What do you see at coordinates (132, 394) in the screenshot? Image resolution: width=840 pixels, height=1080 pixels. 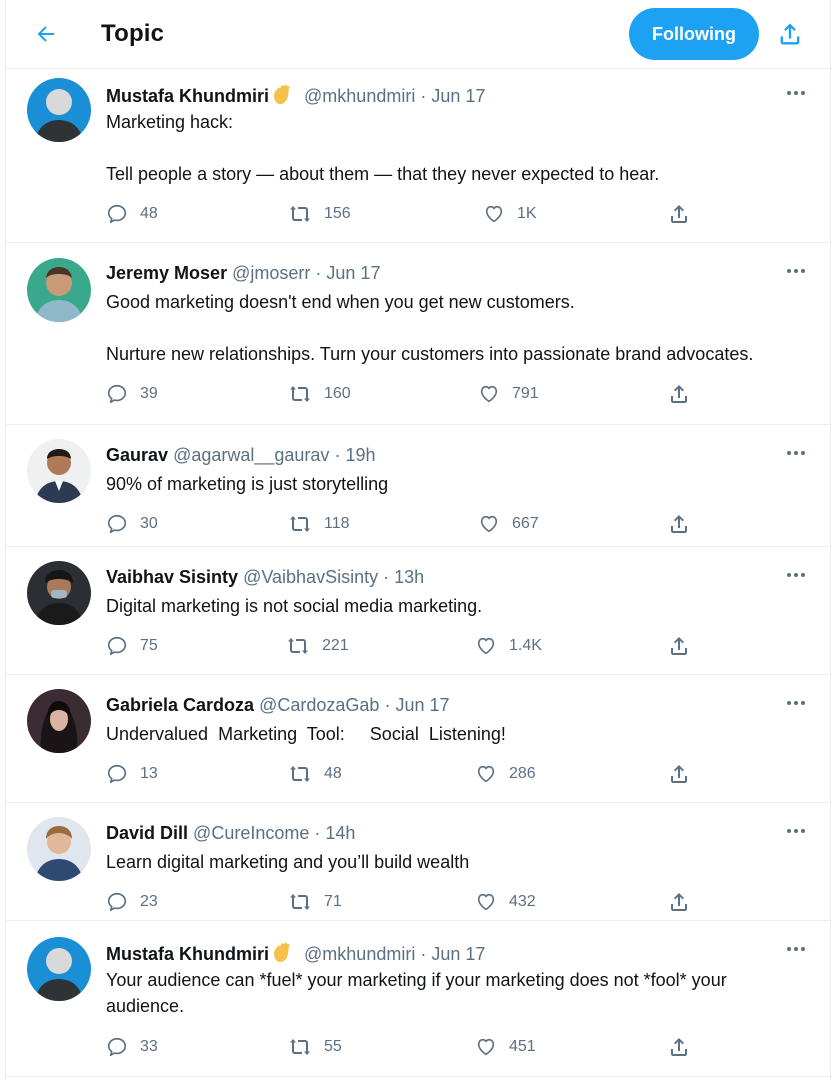 I see `reply-button: 39` at bounding box center [132, 394].